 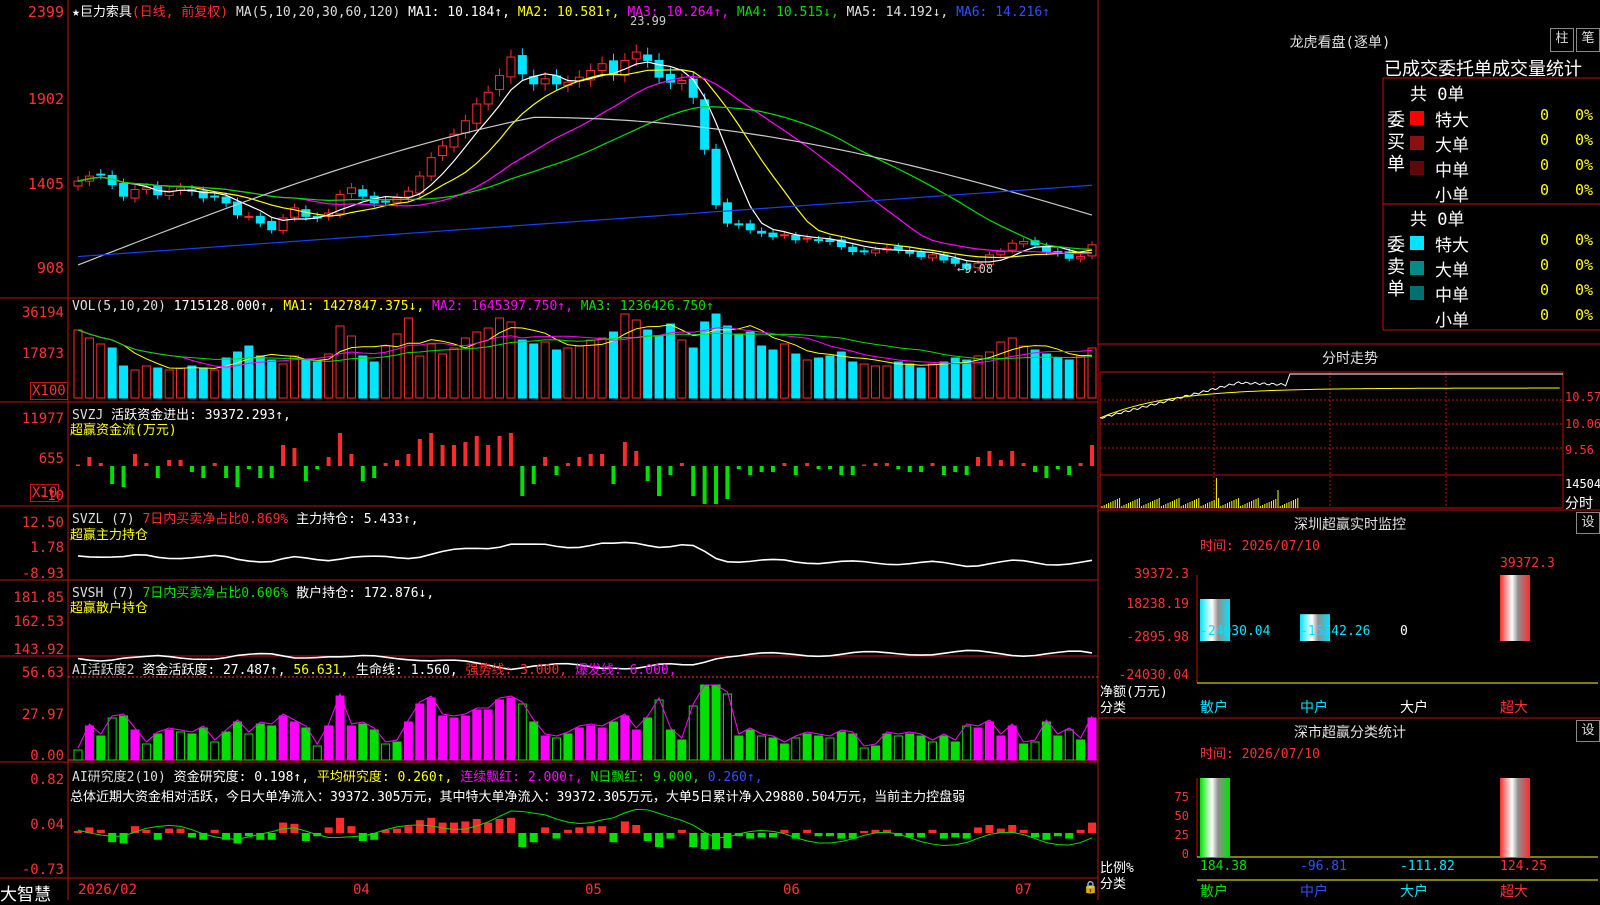 I want to click on vol-label: VOL(5,10,20), so click(x=119, y=306).